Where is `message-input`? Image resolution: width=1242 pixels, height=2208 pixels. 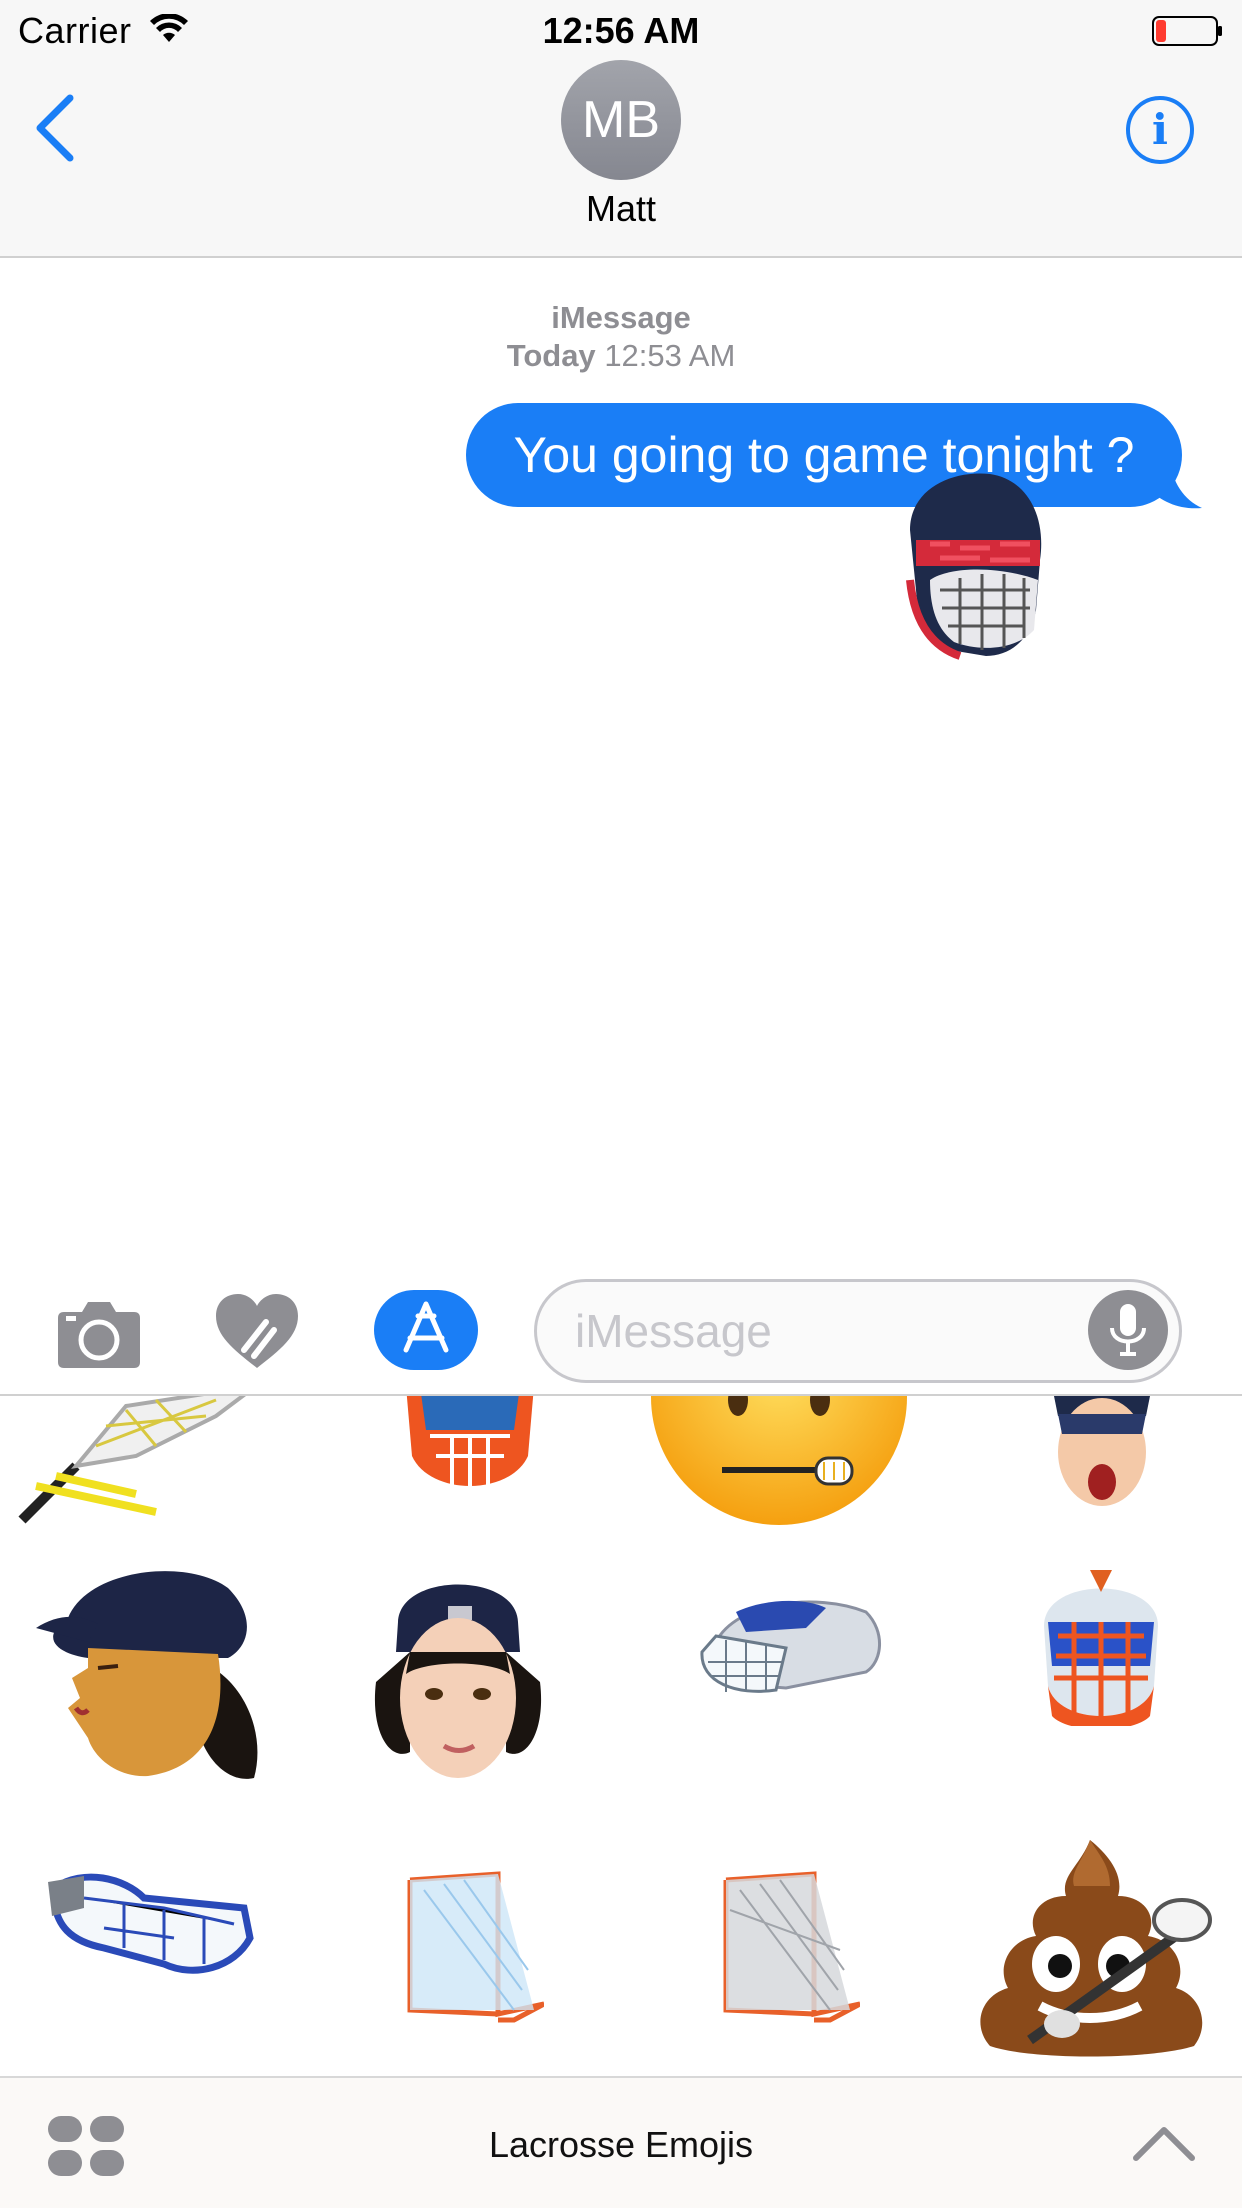
message-input is located at coordinates (858, 1331).